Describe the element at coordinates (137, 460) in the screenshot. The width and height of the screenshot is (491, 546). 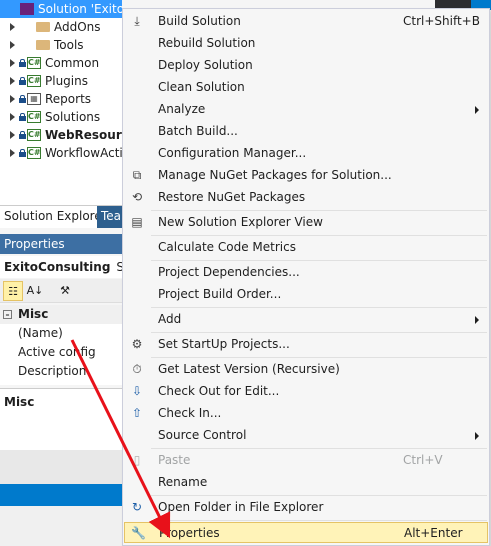
I see `paste-icon: ▯` at that location.